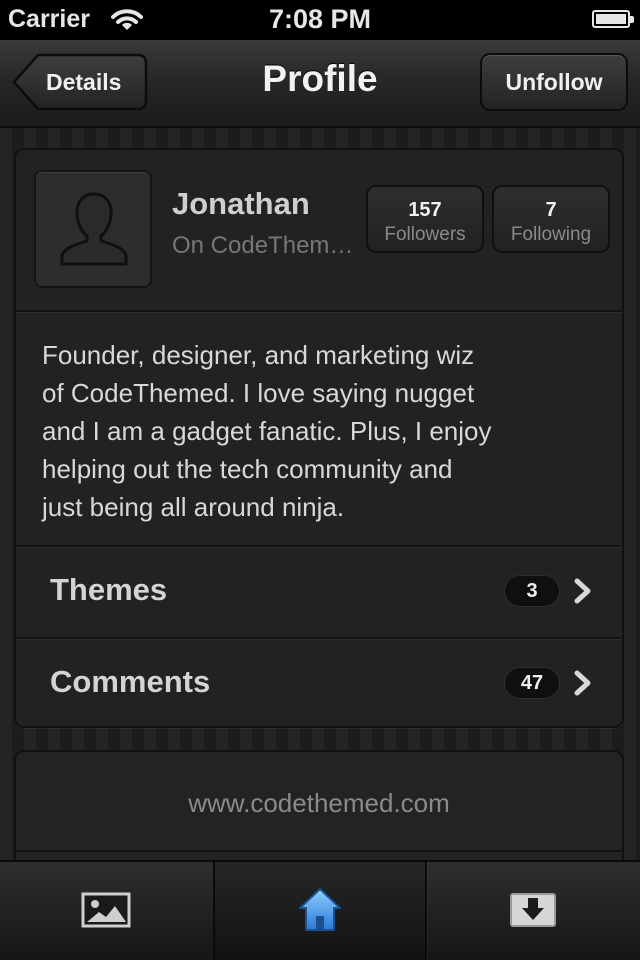  What do you see at coordinates (130, 681) in the screenshot?
I see `comments-label: Comments` at bounding box center [130, 681].